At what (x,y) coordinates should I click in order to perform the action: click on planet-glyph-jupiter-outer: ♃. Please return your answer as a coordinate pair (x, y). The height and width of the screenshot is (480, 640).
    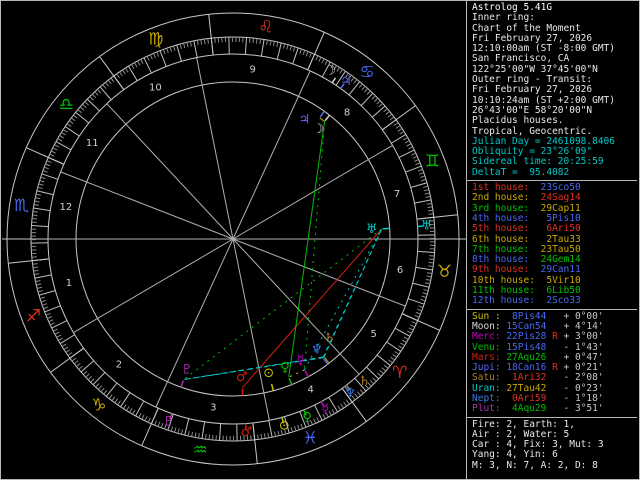
    Looking at the image, I should click on (346, 81).